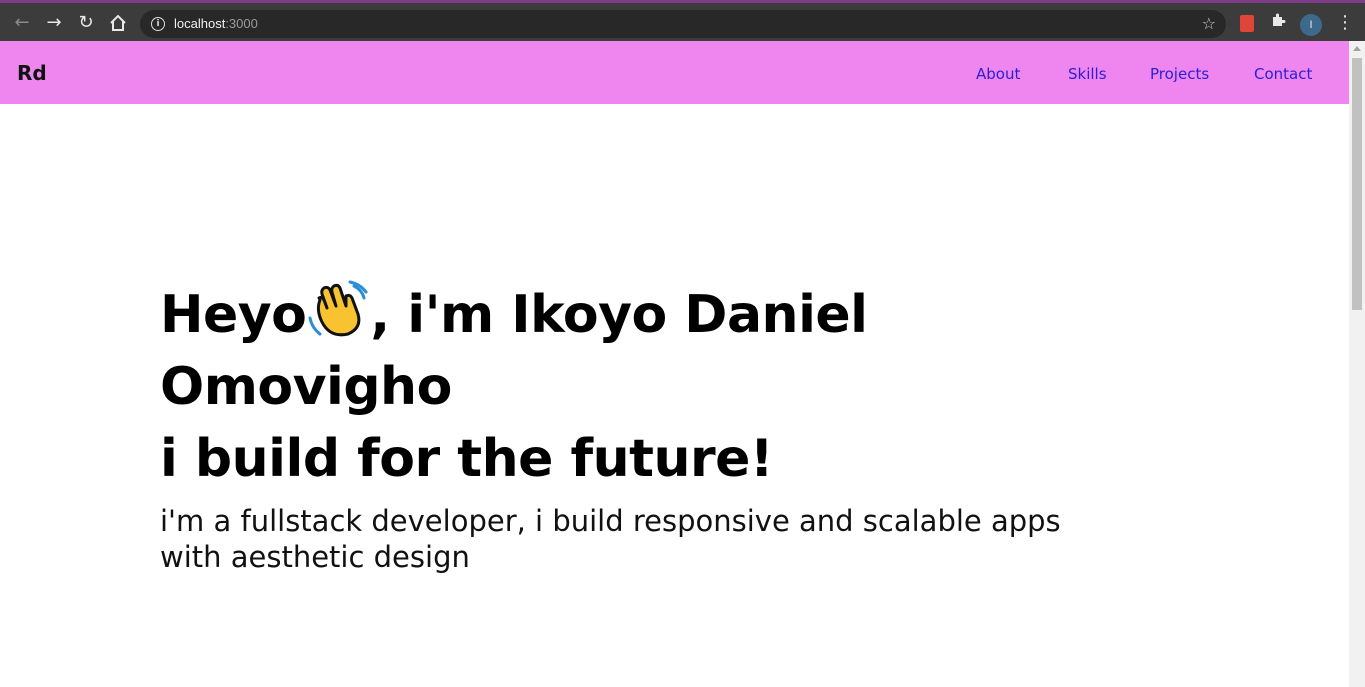  Describe the element at coordinates (54, 23) in the screenshot. I see `forward-arrow-icon: →` at that location.